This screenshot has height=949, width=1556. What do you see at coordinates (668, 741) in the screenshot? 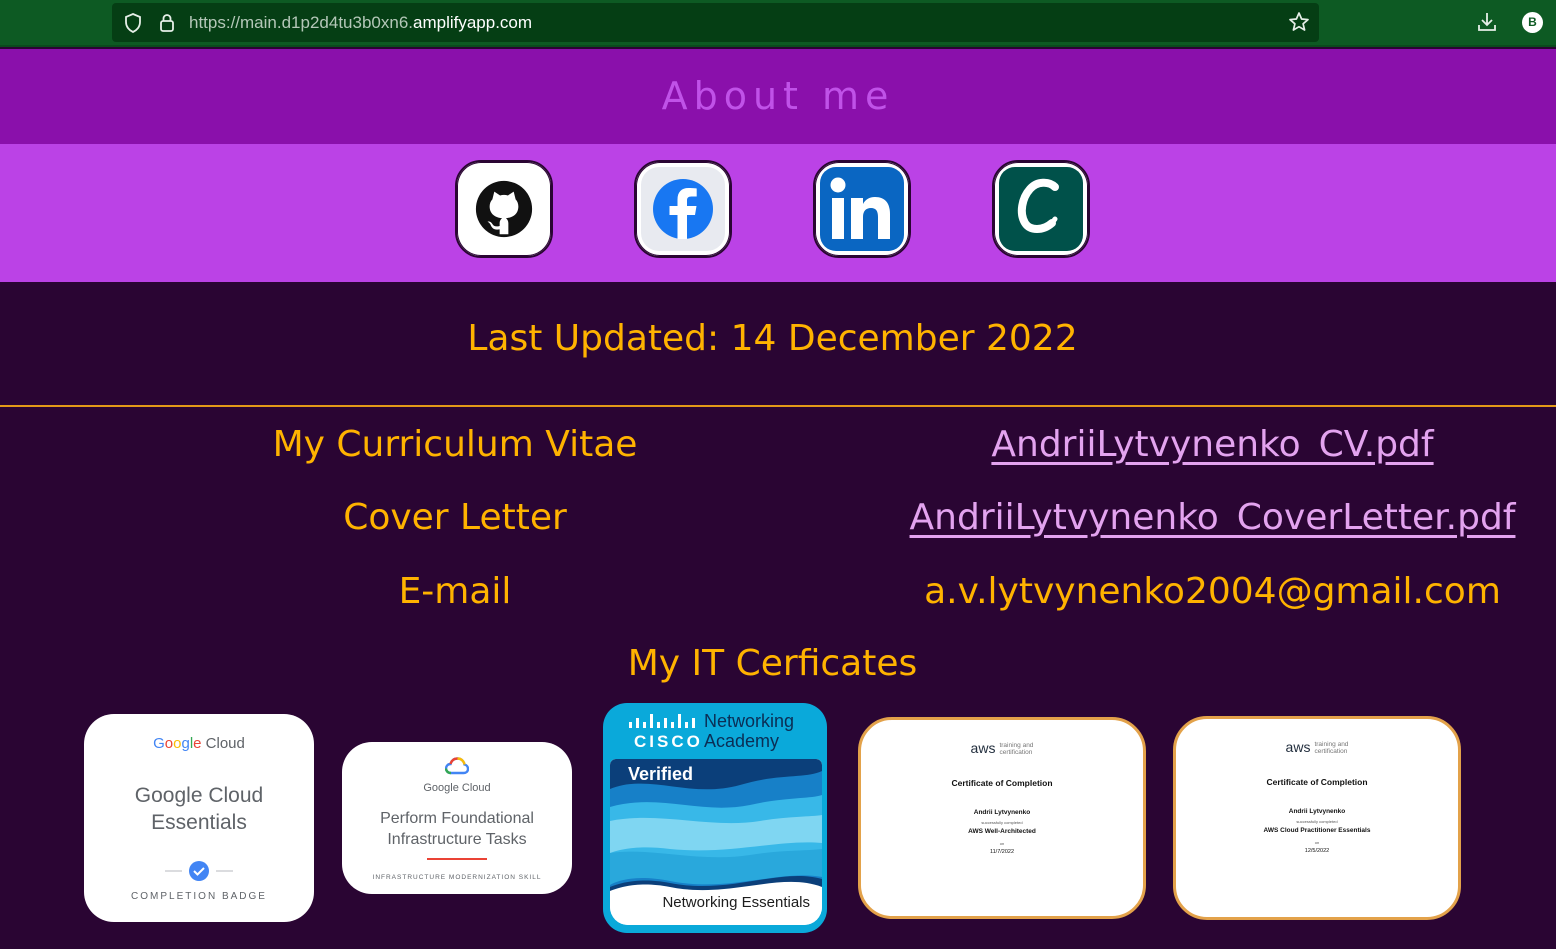
I see `cisco-wordmark: CISCO` at bounding box center [668, 741].